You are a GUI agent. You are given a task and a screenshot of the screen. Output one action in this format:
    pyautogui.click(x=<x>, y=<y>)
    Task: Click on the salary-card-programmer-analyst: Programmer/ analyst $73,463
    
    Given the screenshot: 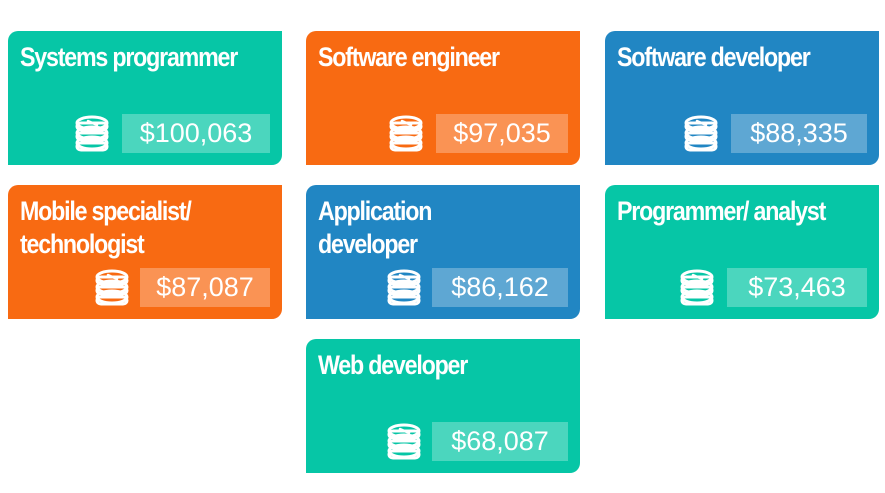 What is the action you would take?
    pyautogui.click(x=742, y=252)
    